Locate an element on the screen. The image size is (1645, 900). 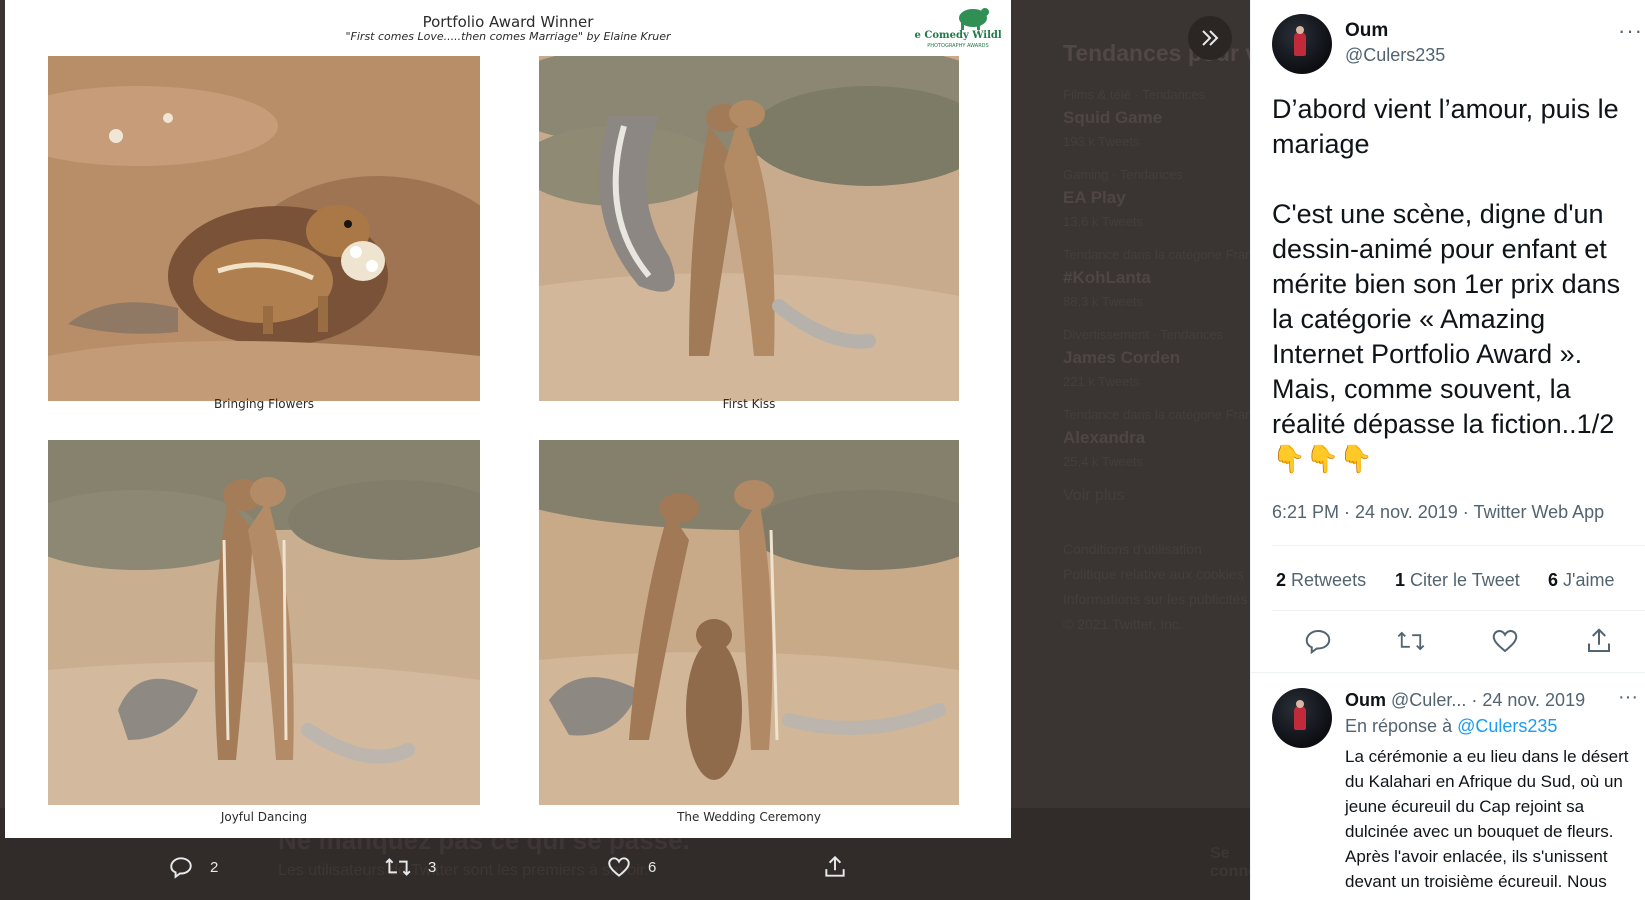
caption-first-kiss: First Kiss is located at coordinates (749, 404).